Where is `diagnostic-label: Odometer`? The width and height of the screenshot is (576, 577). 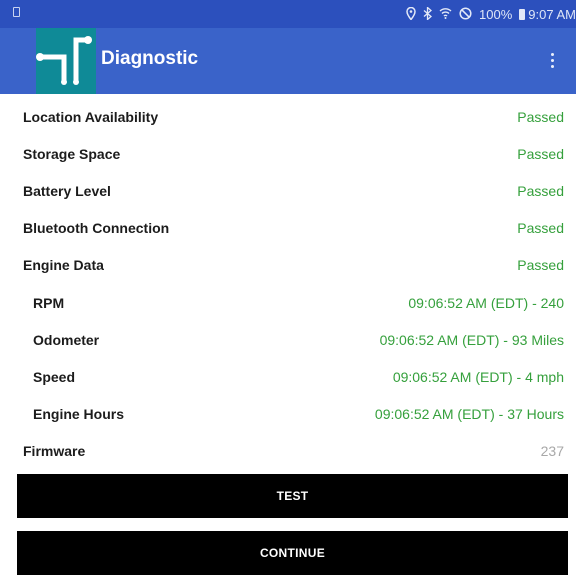 diagnostic-label: Odometer is located at coordinates (66, 340).